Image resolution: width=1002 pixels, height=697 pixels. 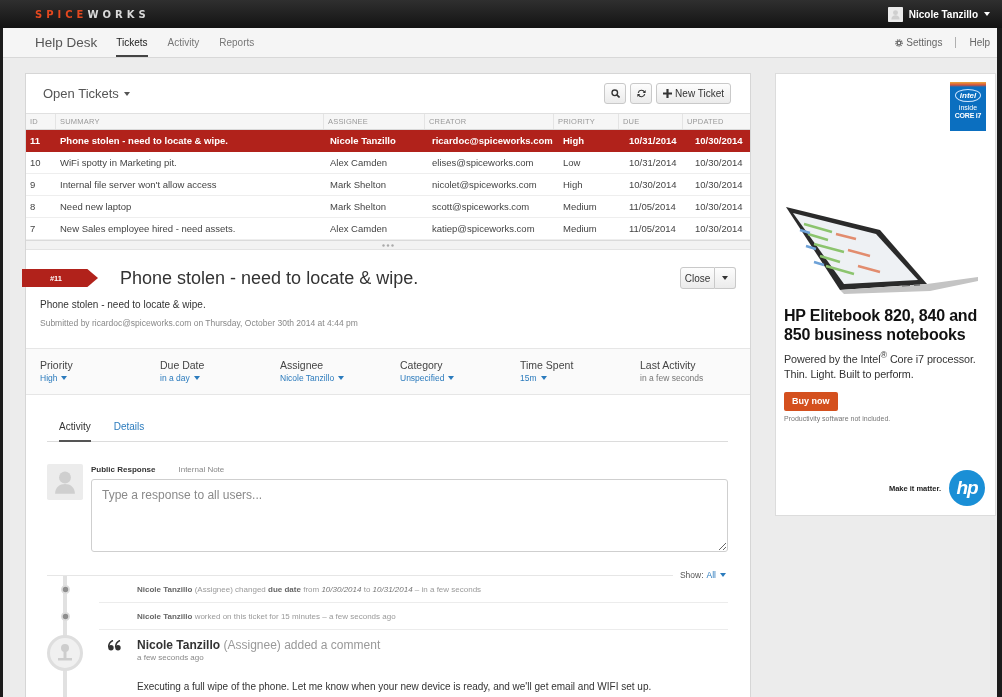 I want to click on close-button: Close, so click(x=697, y=278).